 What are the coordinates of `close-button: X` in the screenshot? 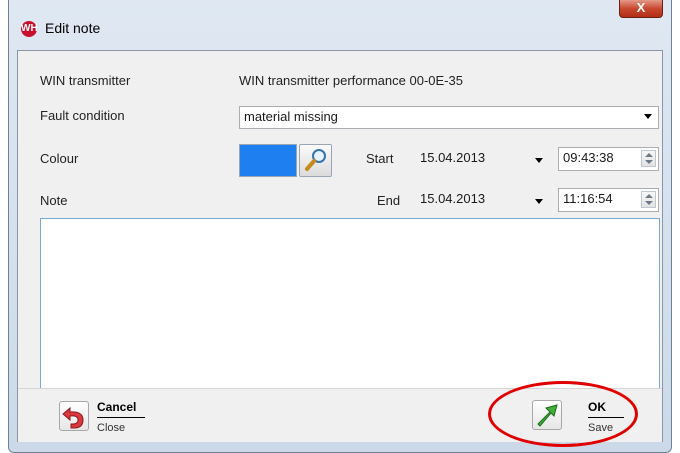 It's located at (641, 9).